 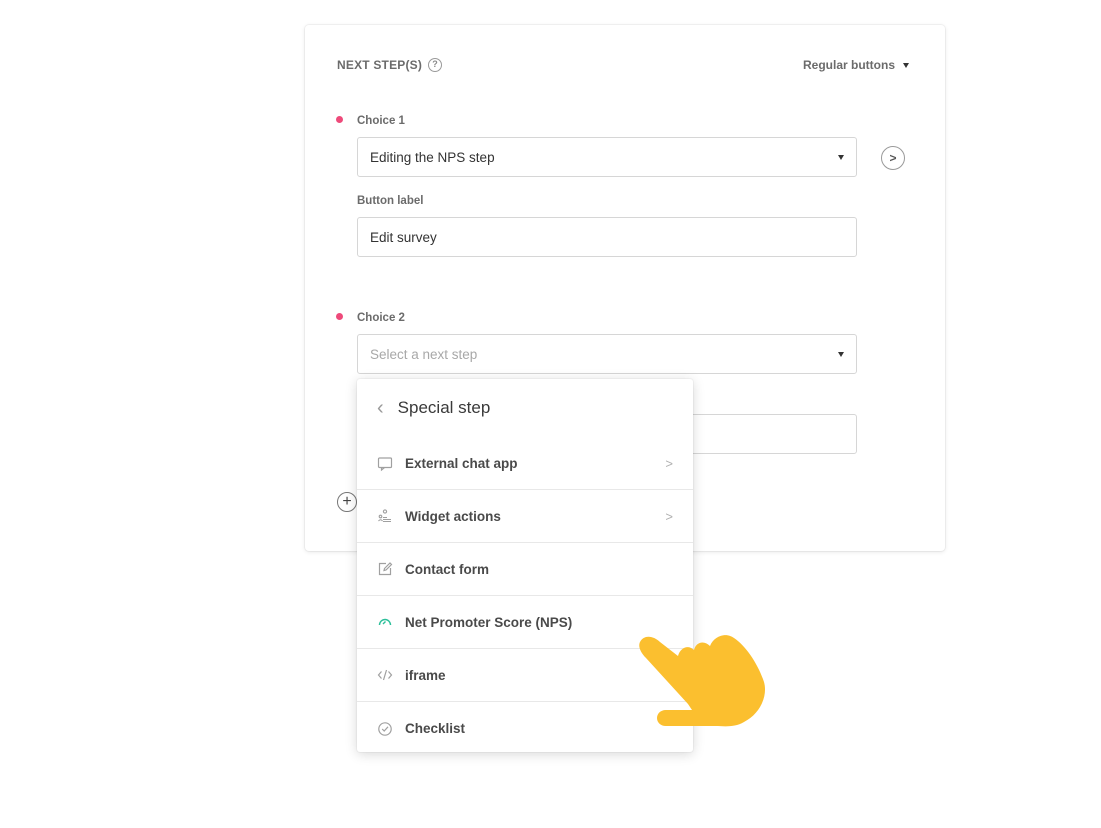 I want to click on check-circle-icon, so click(x=385, y=729).